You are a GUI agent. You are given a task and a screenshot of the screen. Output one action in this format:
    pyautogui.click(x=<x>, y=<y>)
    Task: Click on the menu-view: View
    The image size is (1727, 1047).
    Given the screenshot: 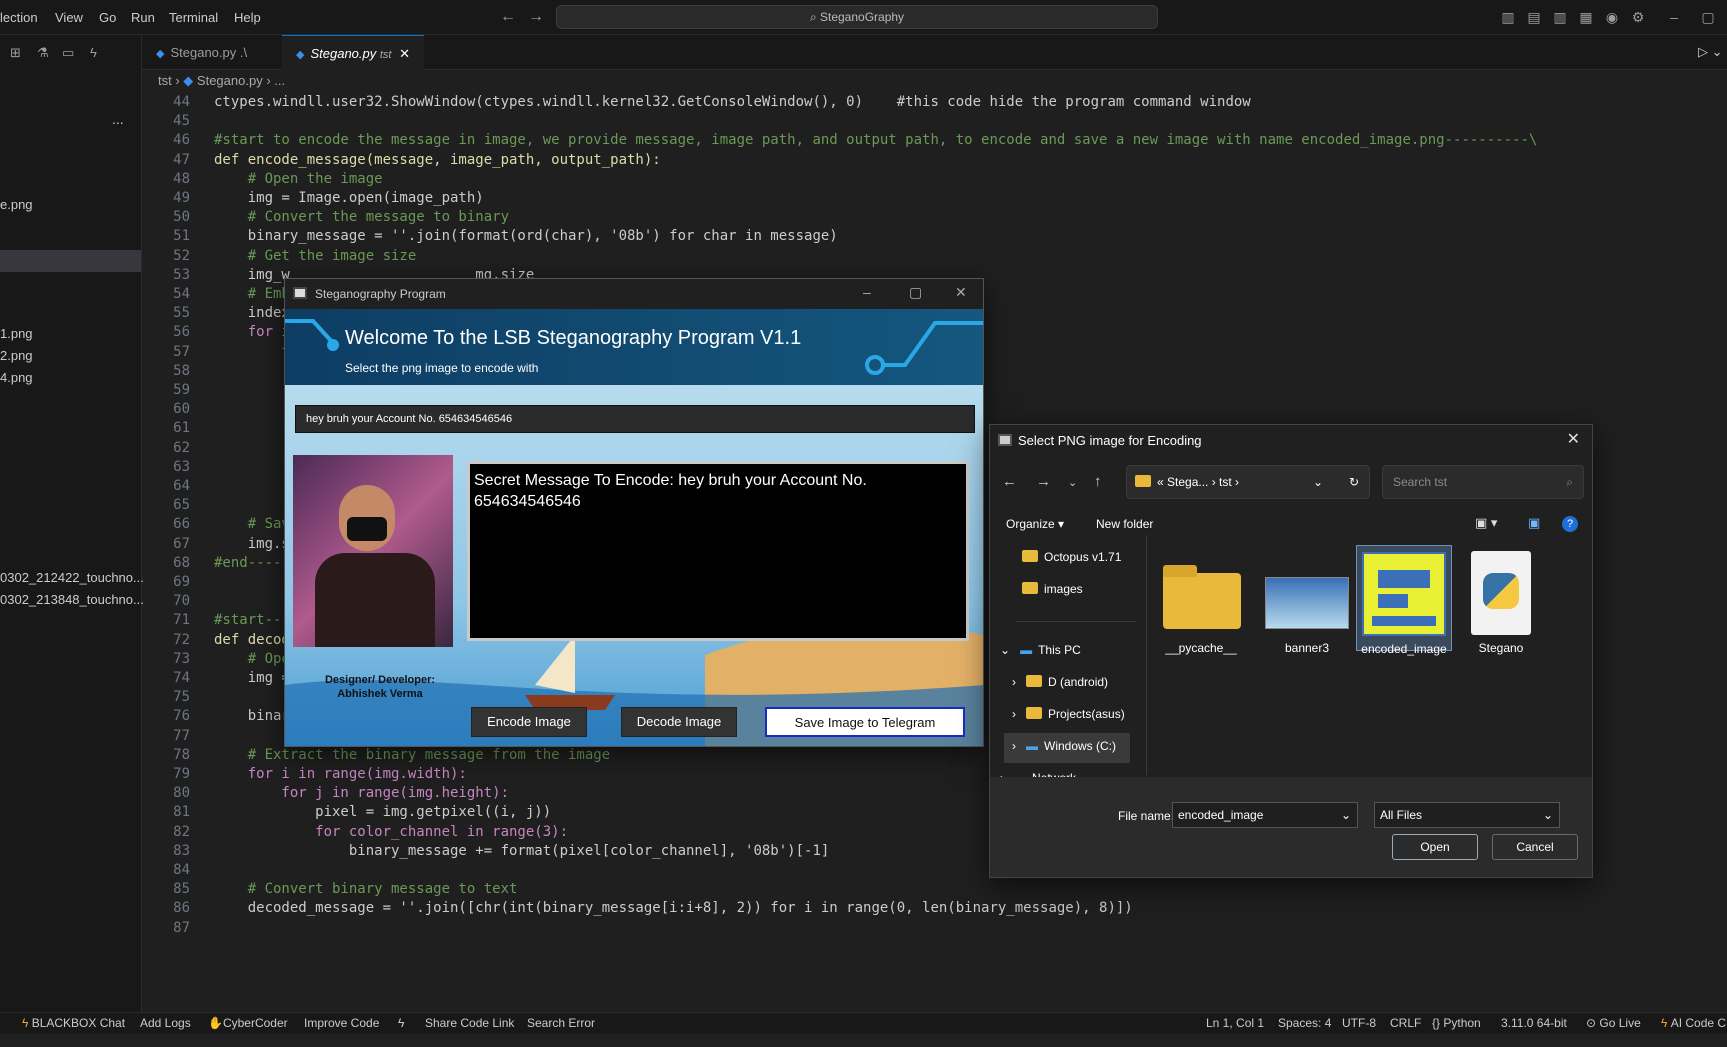 What is the action you would take?
    pyautogui.click(x=69, y=17)
    